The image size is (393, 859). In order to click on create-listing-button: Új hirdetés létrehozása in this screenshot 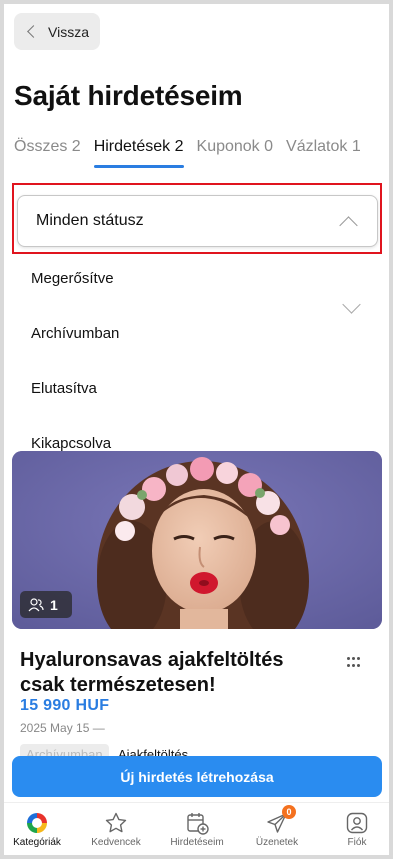, I will do `click(197, 776)`.